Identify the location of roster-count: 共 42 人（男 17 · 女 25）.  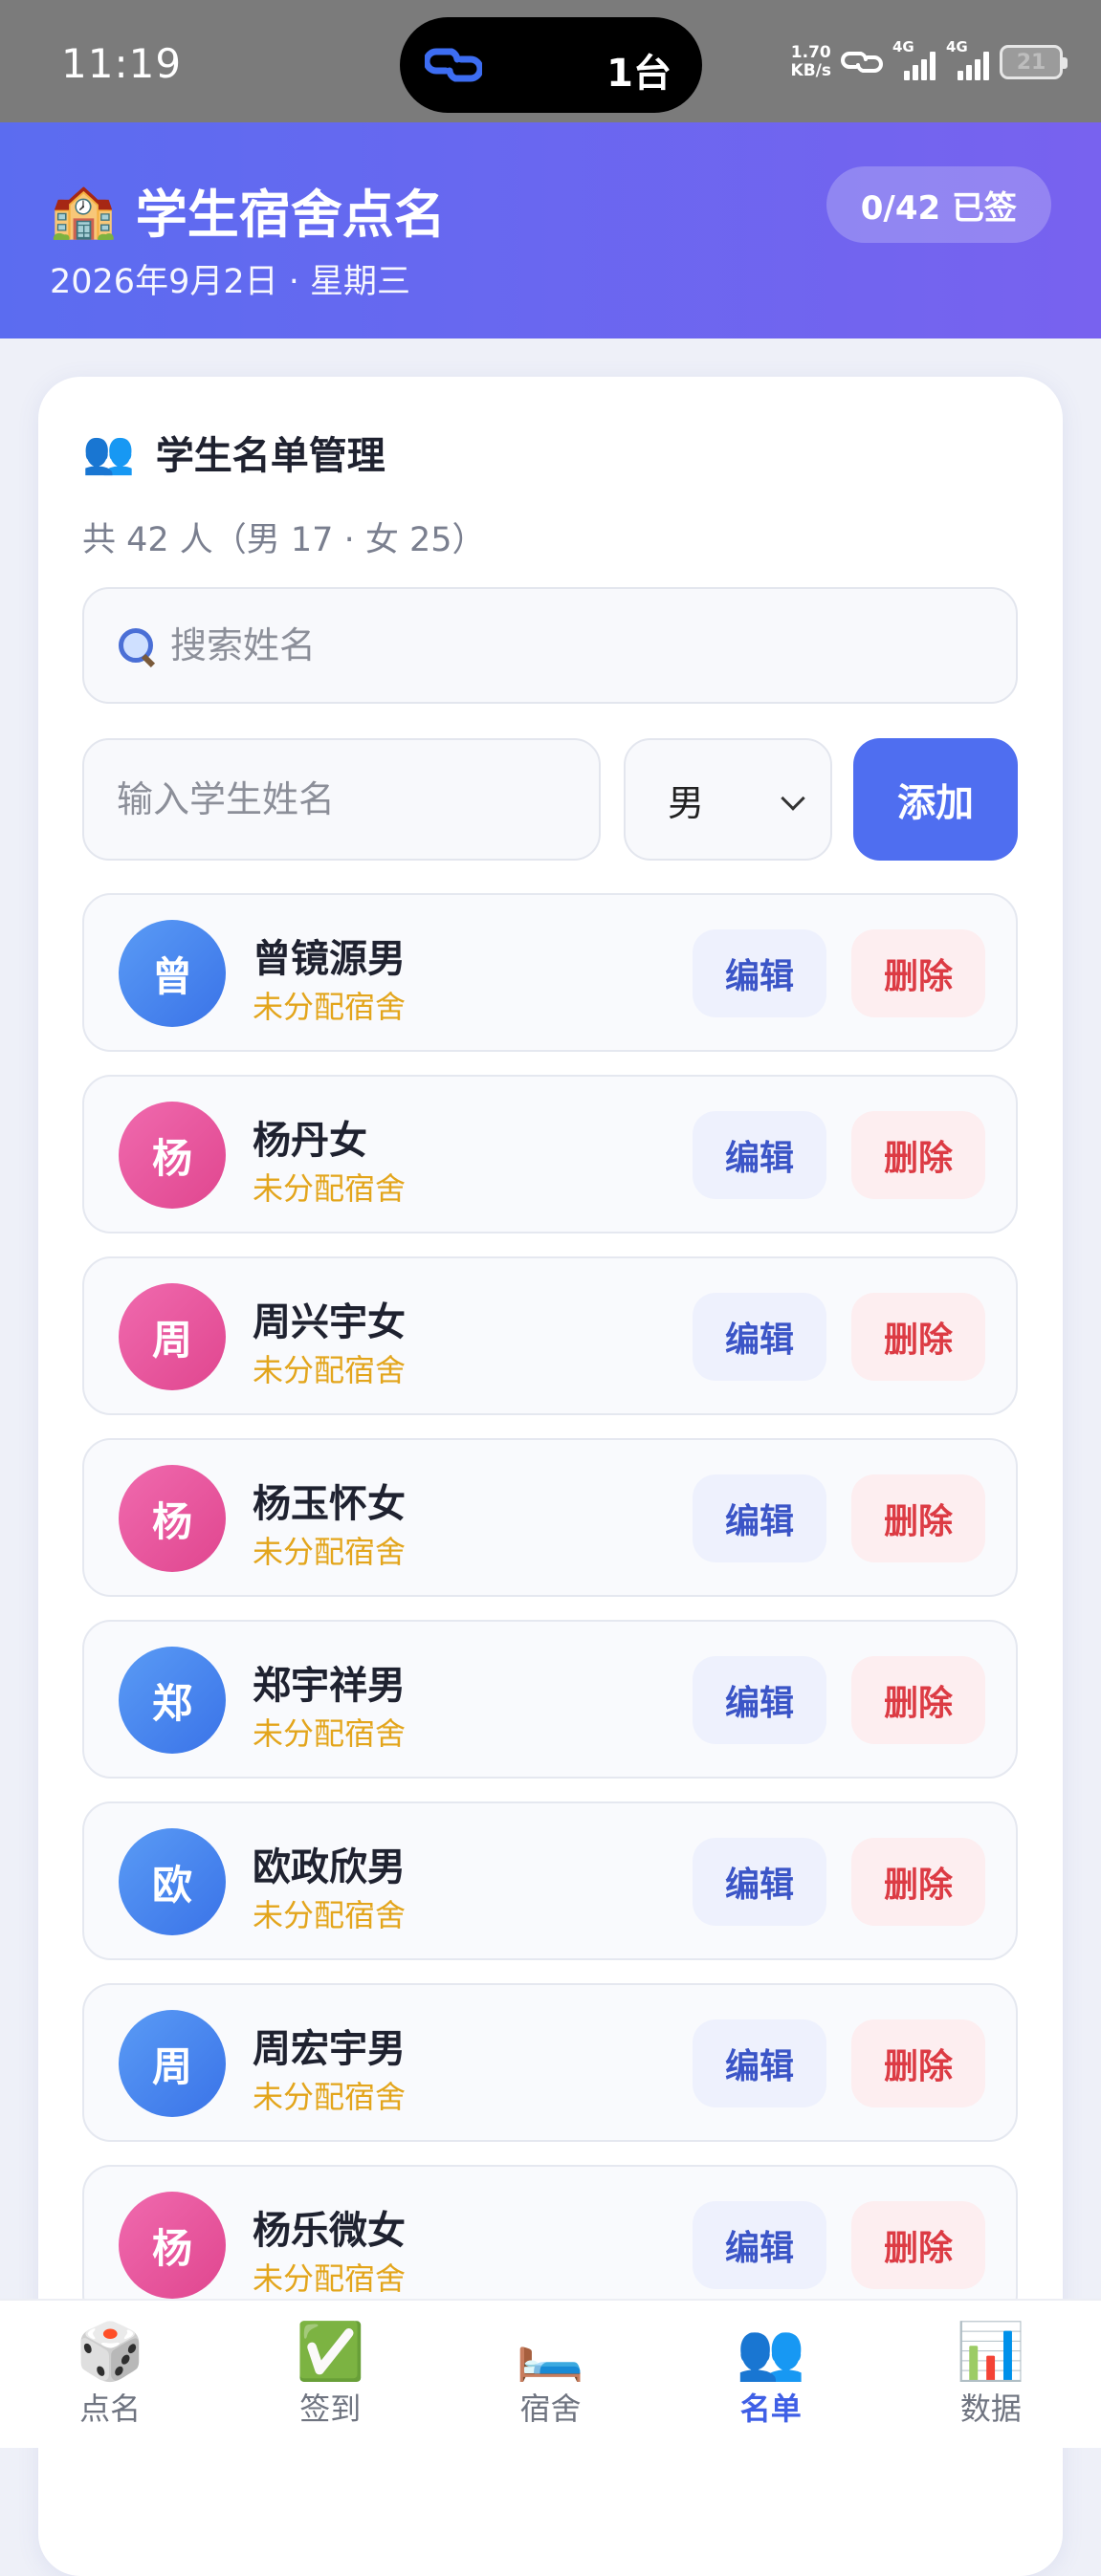
(284, 540).